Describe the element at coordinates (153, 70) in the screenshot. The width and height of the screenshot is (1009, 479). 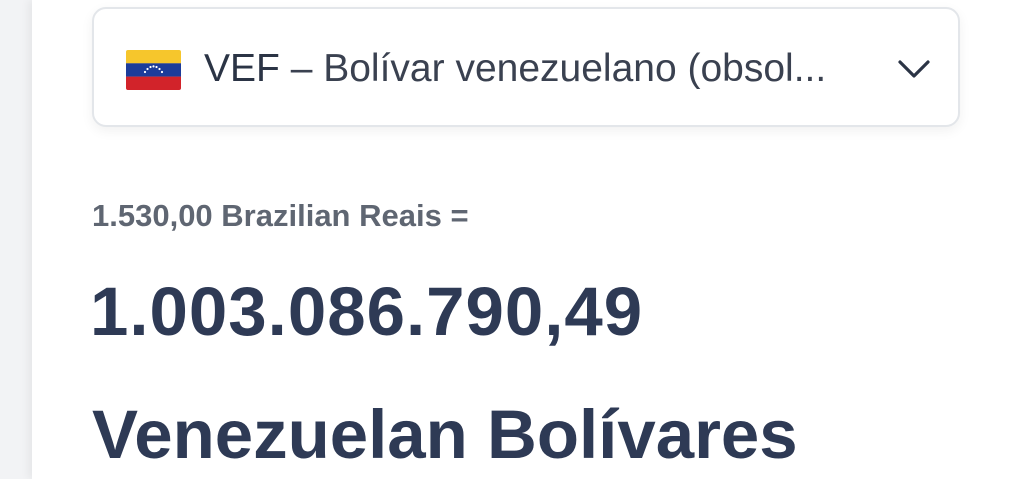
I see `venezuela-flag-icon` at that location.